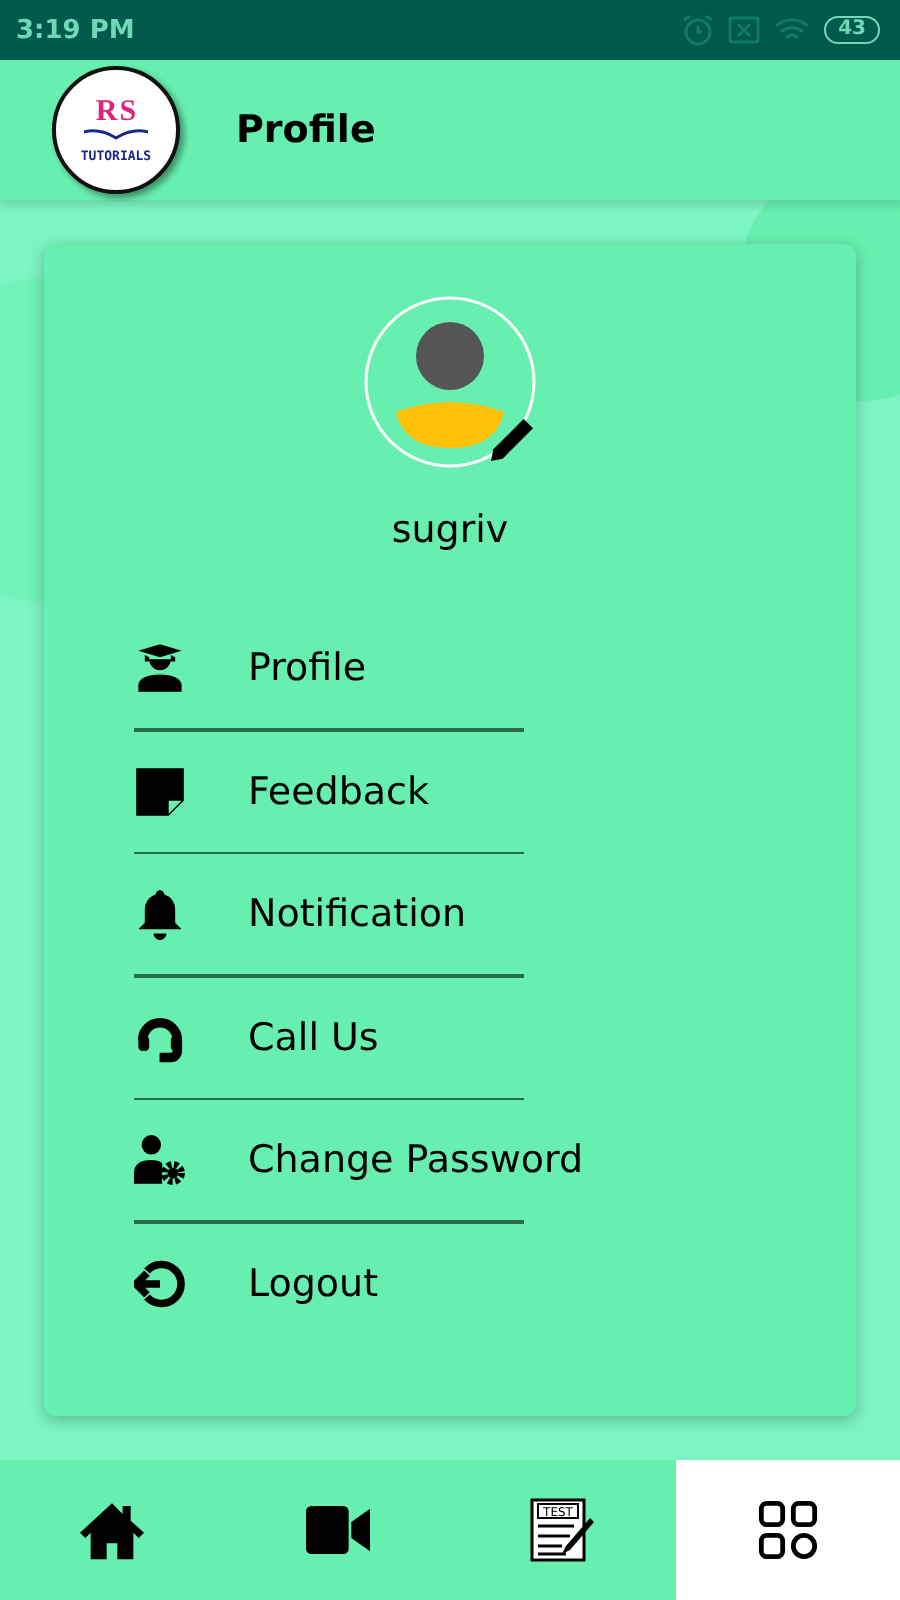  Describe the element at coordinates (337, 1530) in the screenshot. I see `video-camera-icon` at that location.